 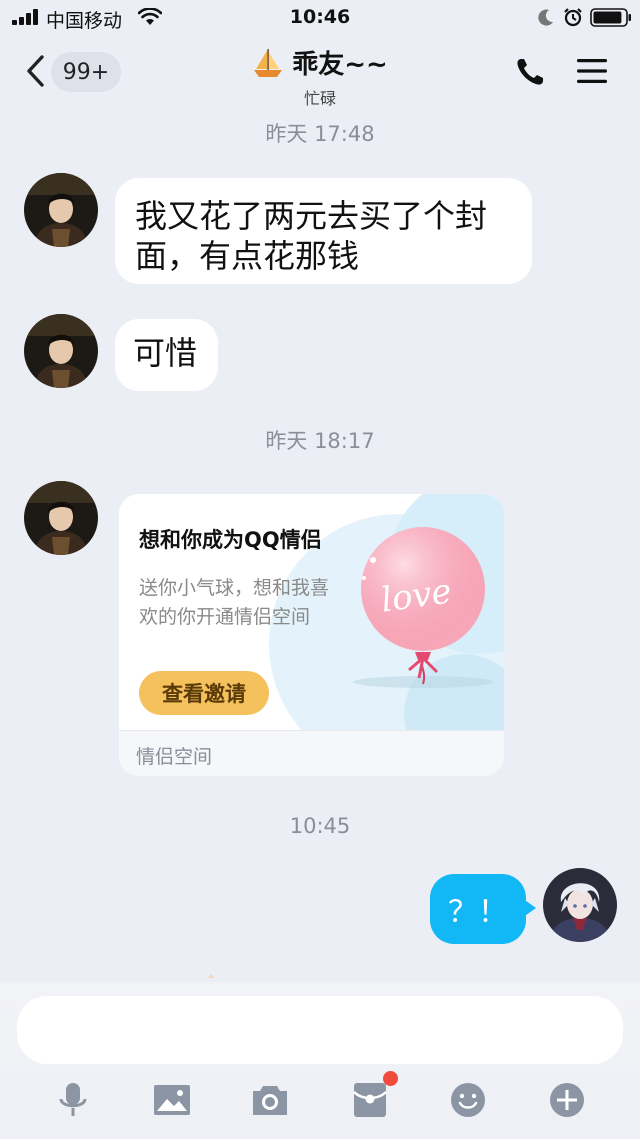 I want to click on microphone-button, so click(x=73, y=1100).